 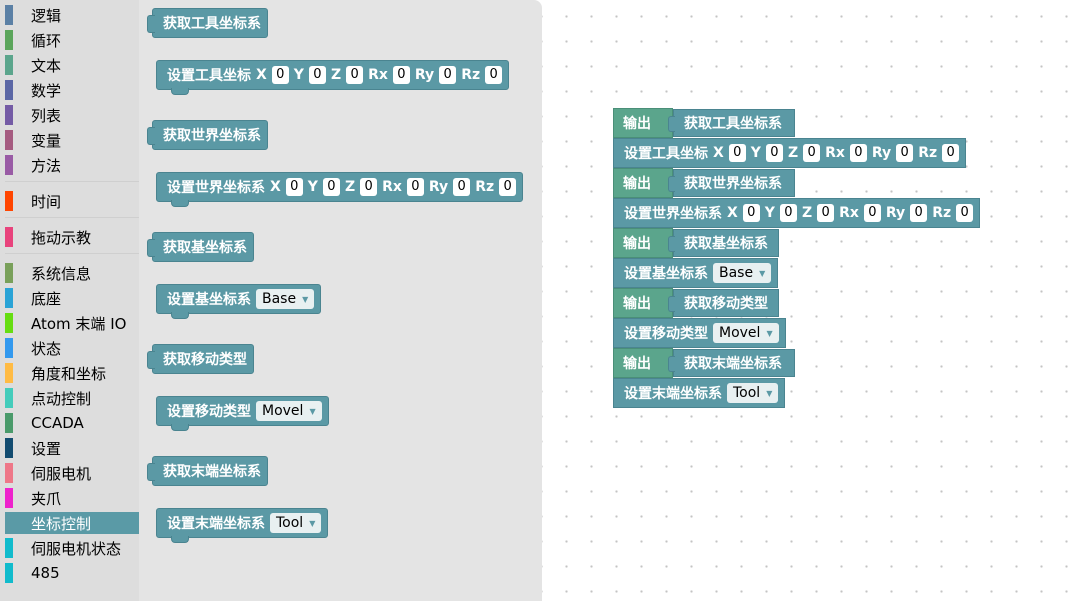 What do you see at coordinates (72, 398) in the screenshot?
I see `category-item: 点动控制` at bounding box center [72, 398].